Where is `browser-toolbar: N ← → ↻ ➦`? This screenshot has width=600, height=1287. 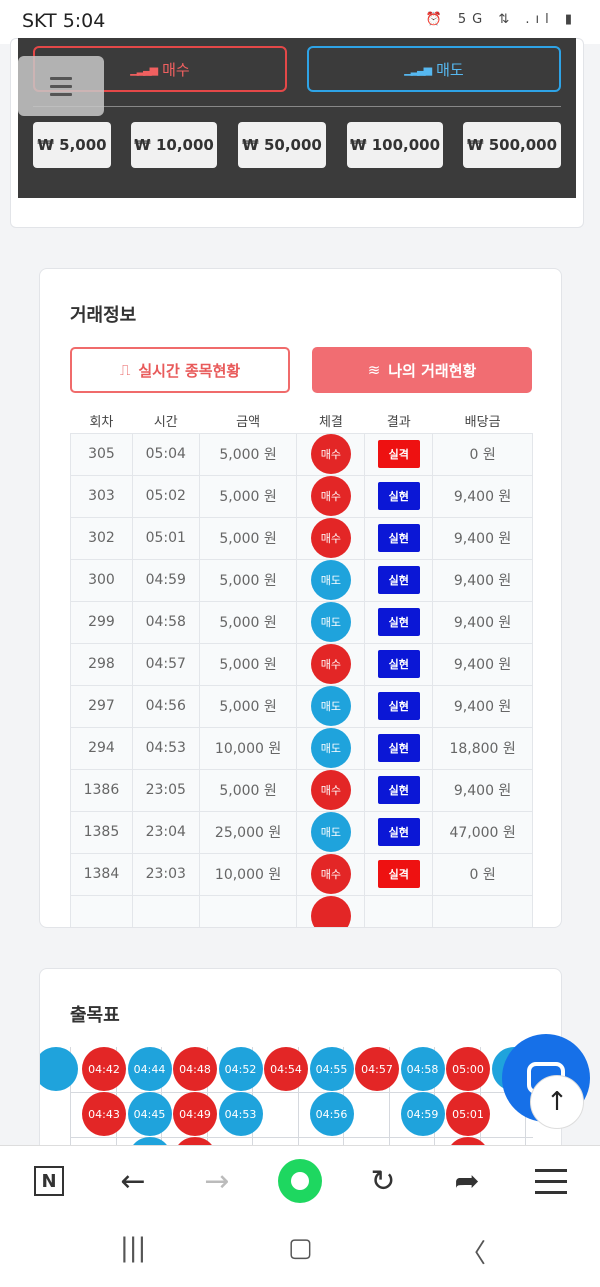 browser-toolbar: N ← → ↻ ➦ is located at coordinates (300, 1180).